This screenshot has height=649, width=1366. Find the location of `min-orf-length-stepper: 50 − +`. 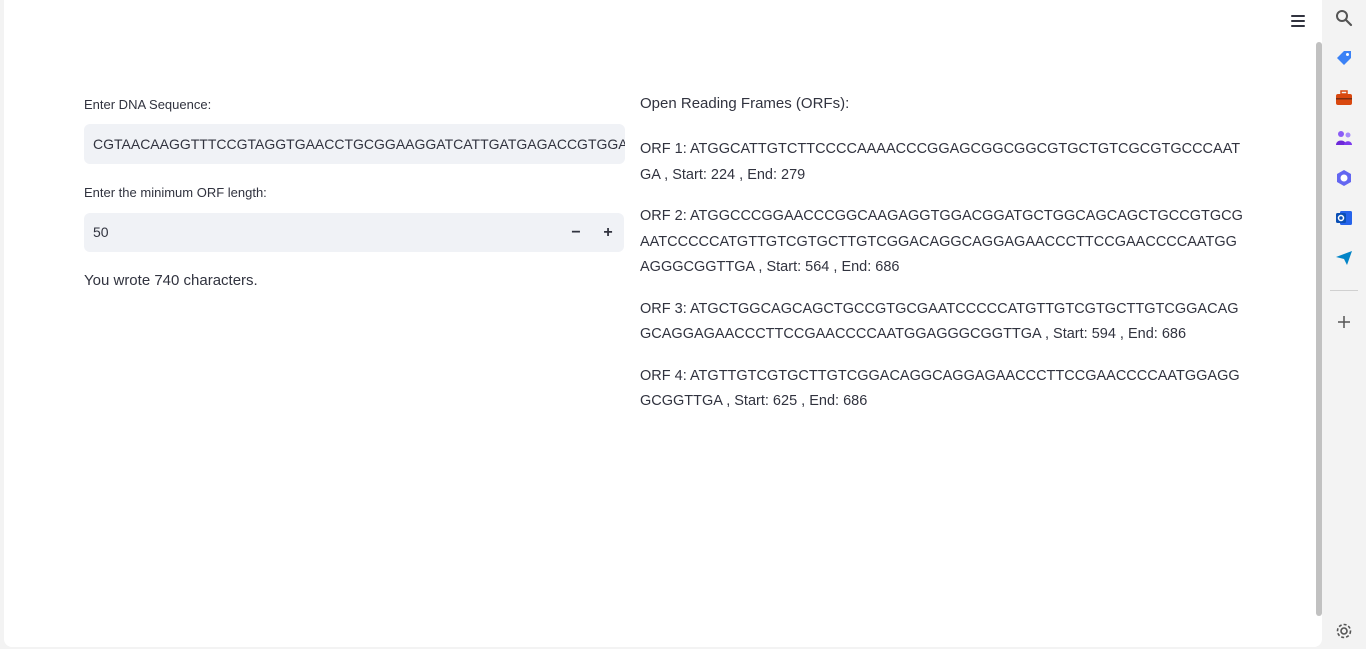

min-orf-length-stepper: 50 − + is located at coordinates (354, 232).